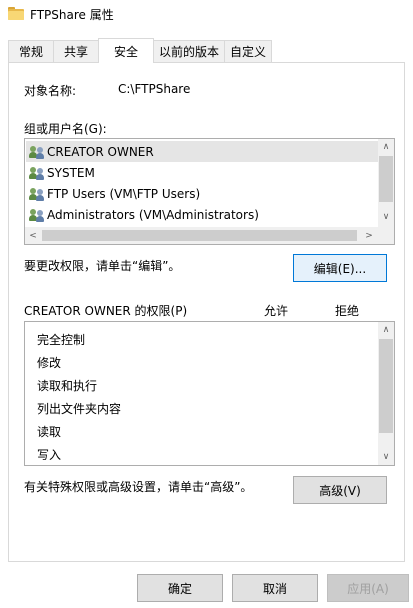 The image size is (413, 608). What do you see at coordinates (50, 91) in the screenshot?
I see `object-name-label: 对象名称:` at bounding box center [50, 91].